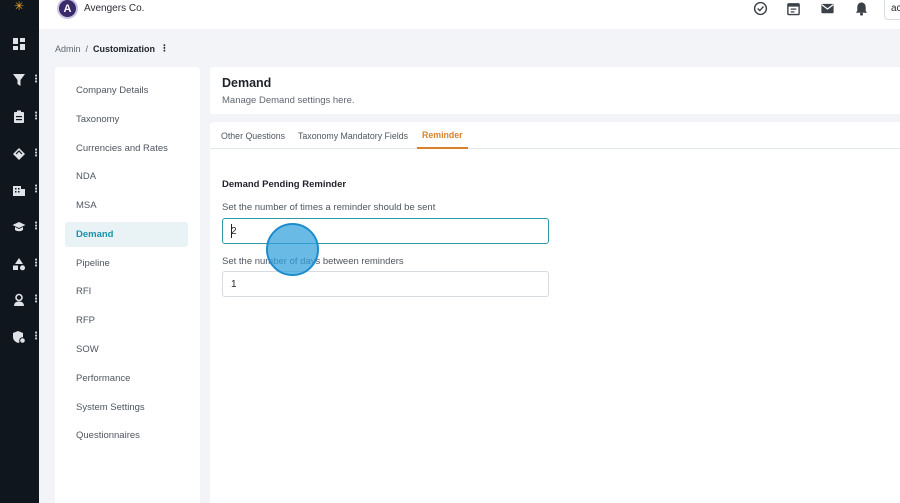 Image resolution: width=900 pixels, height=503 pixels. I want to click on app-logo-icon: ✳, so click(19, 6).